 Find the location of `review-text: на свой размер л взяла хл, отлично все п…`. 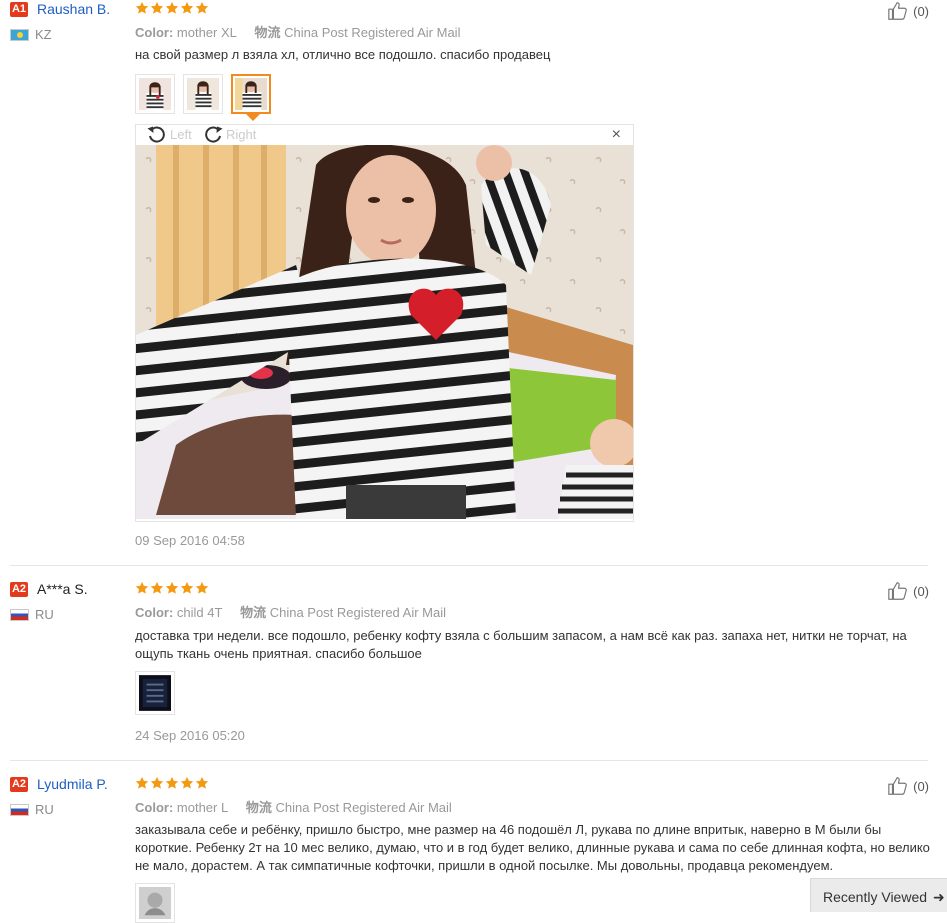

review-text: на свой размер л взяла хл, отлично все п… is located at coordinates (343, 54).